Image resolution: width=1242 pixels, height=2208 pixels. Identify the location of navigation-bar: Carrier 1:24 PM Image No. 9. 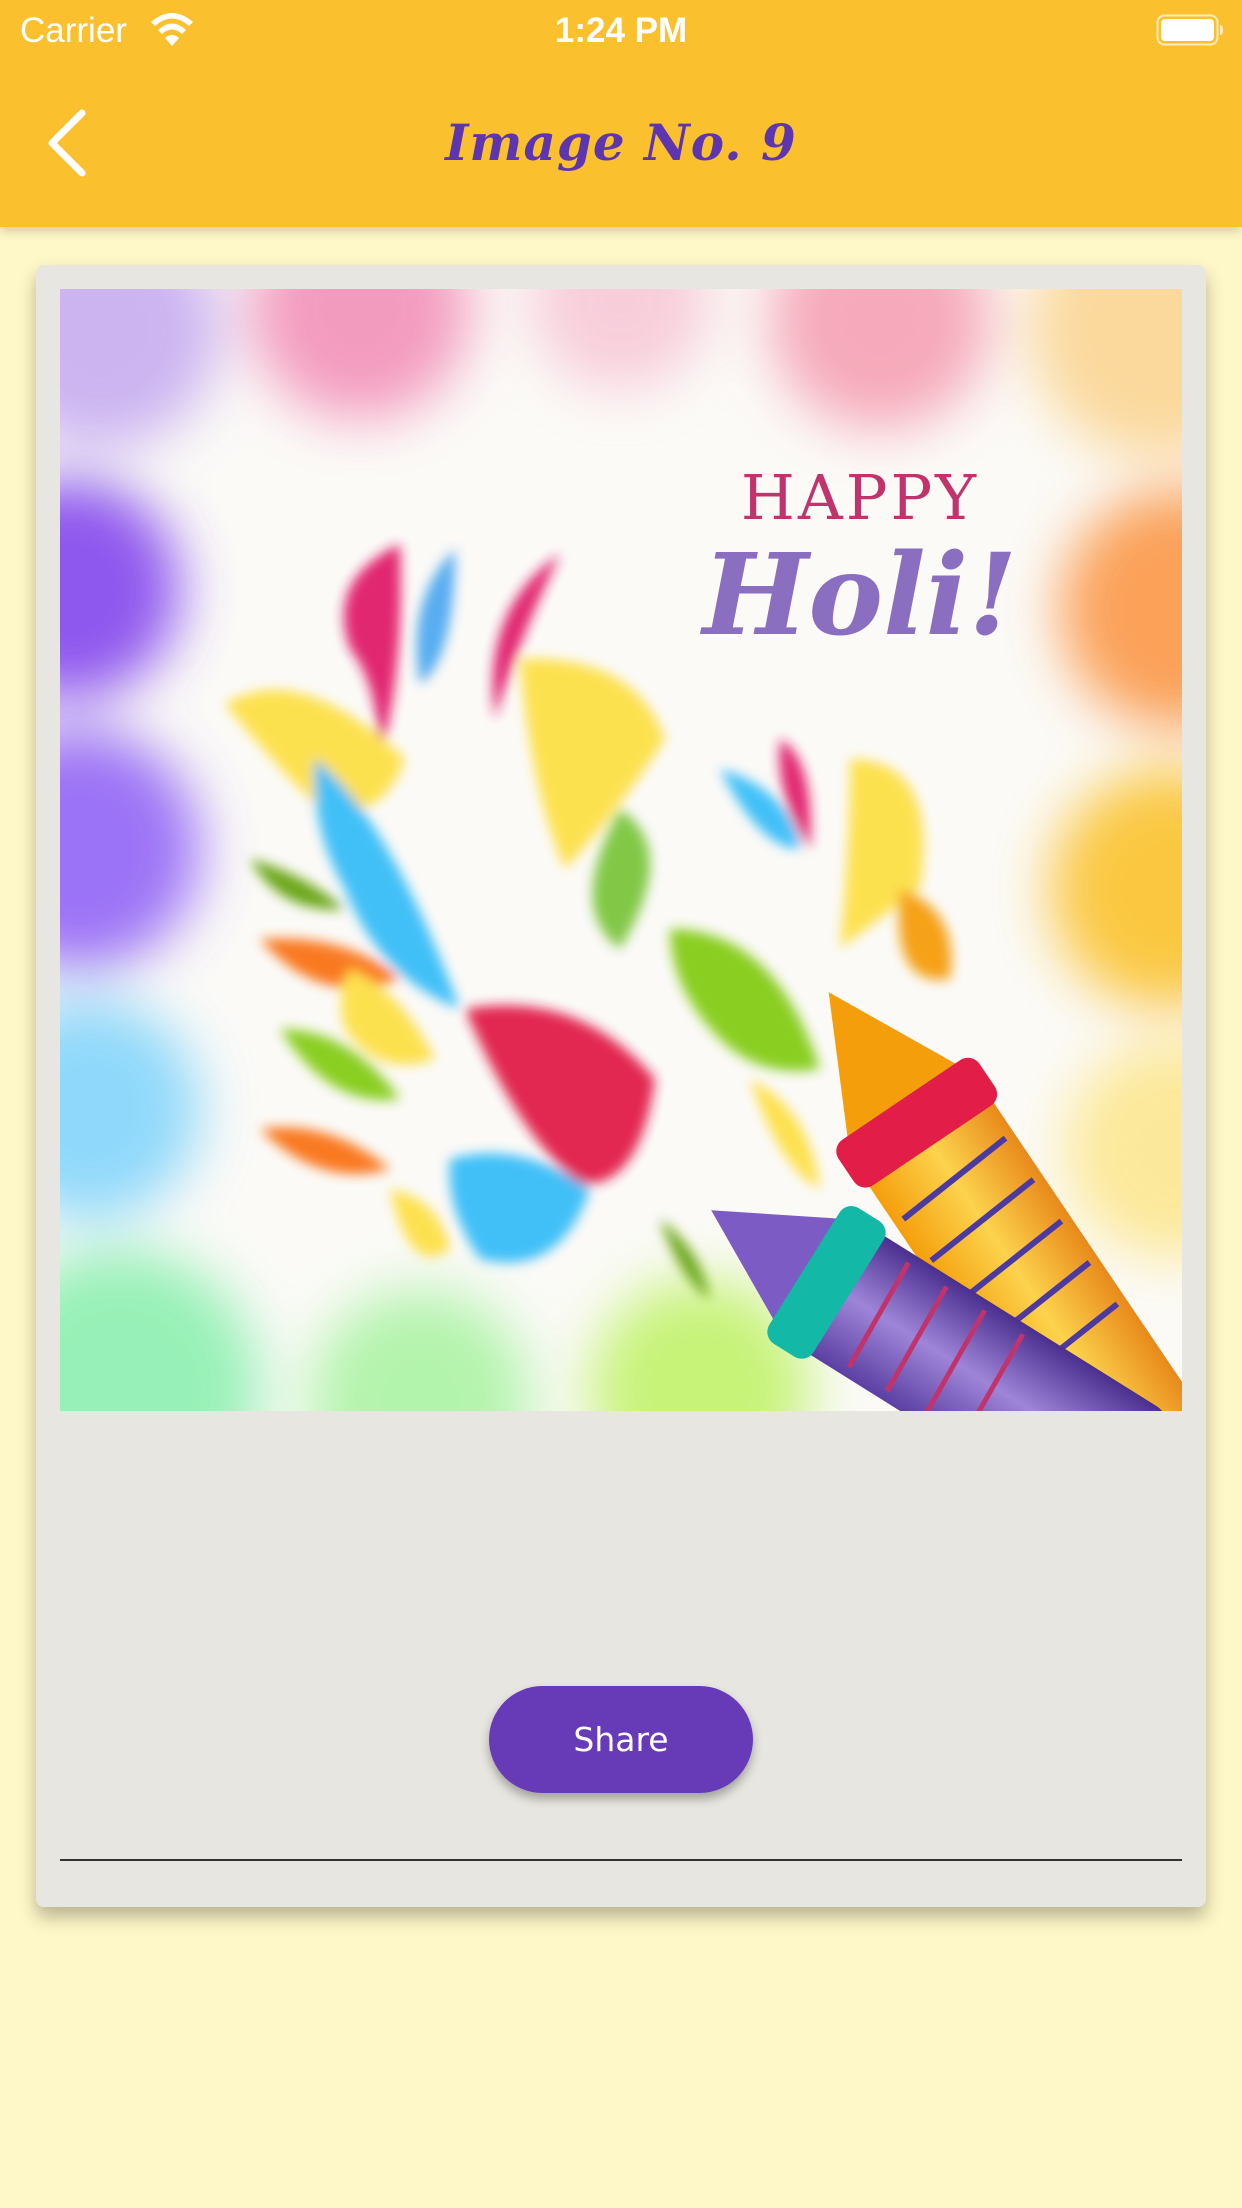
(621, 113).